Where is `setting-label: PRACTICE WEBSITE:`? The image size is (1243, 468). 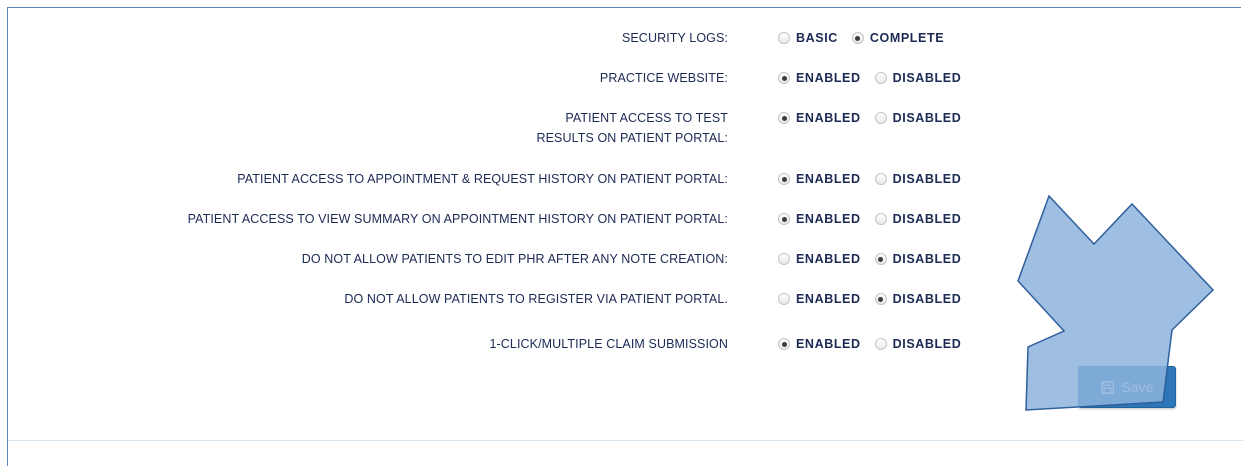 setting-label: PRACTICE WEBSITE: is located at coordinates (663, 78).